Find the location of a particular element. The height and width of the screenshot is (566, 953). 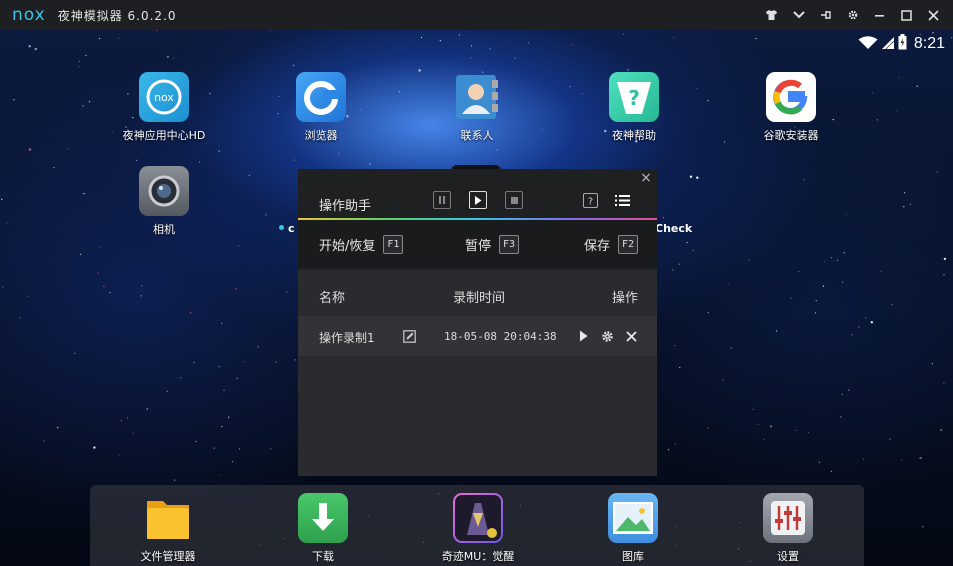

app-contacts: 联系人 is located at coordinates (477, 107).